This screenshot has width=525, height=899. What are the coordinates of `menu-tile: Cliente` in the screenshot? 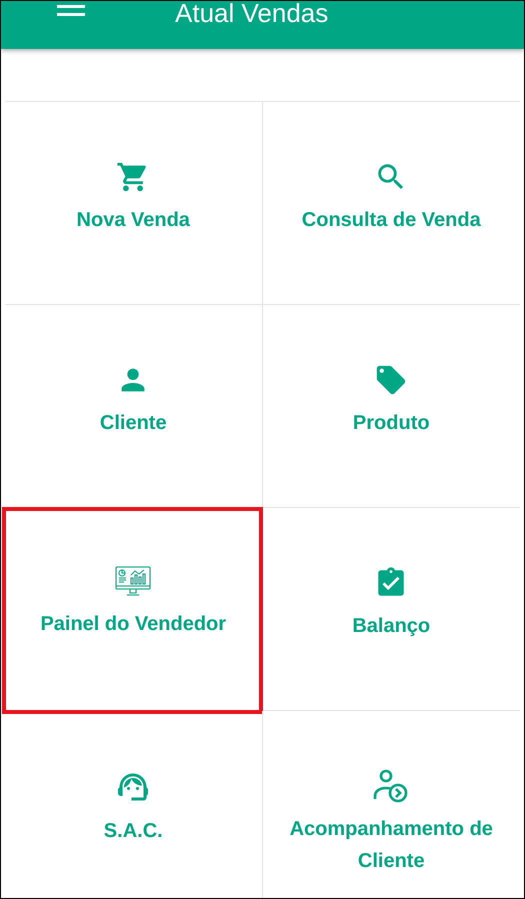 It's located at (133, 406).